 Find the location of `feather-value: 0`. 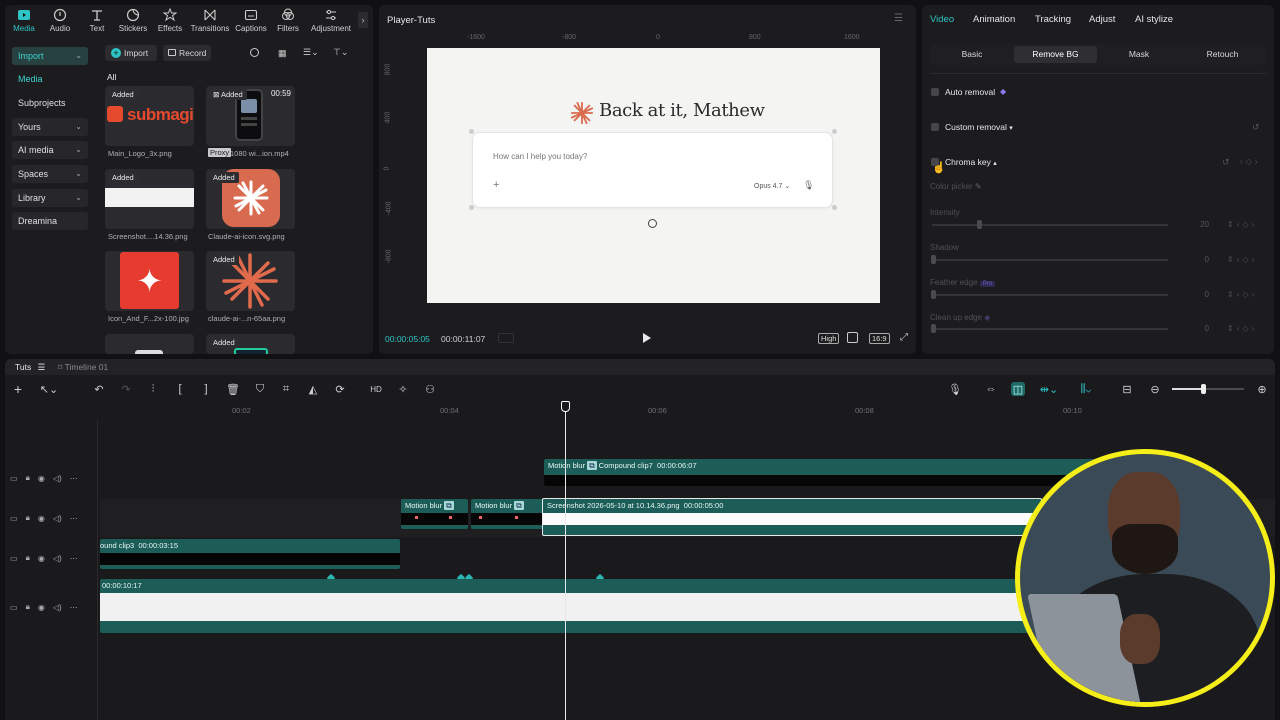

feather-value: 0 is located at coordinates (1199, 294).